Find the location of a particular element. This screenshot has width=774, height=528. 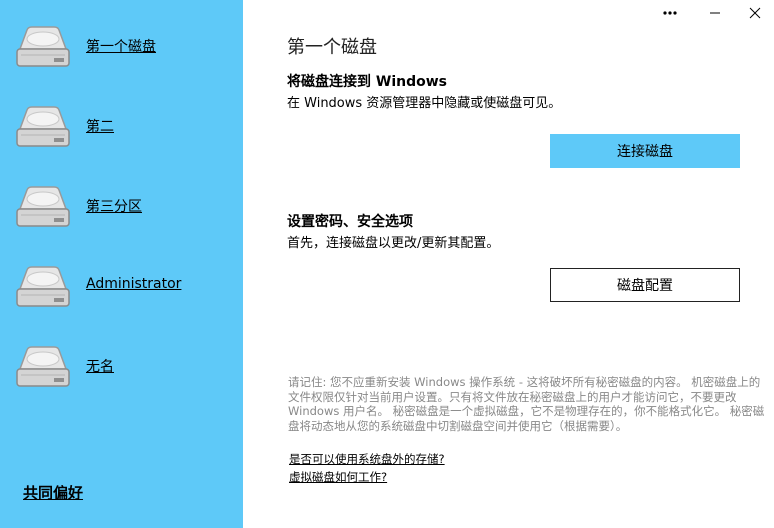

more-options-button is located at coordinates (670, 13).